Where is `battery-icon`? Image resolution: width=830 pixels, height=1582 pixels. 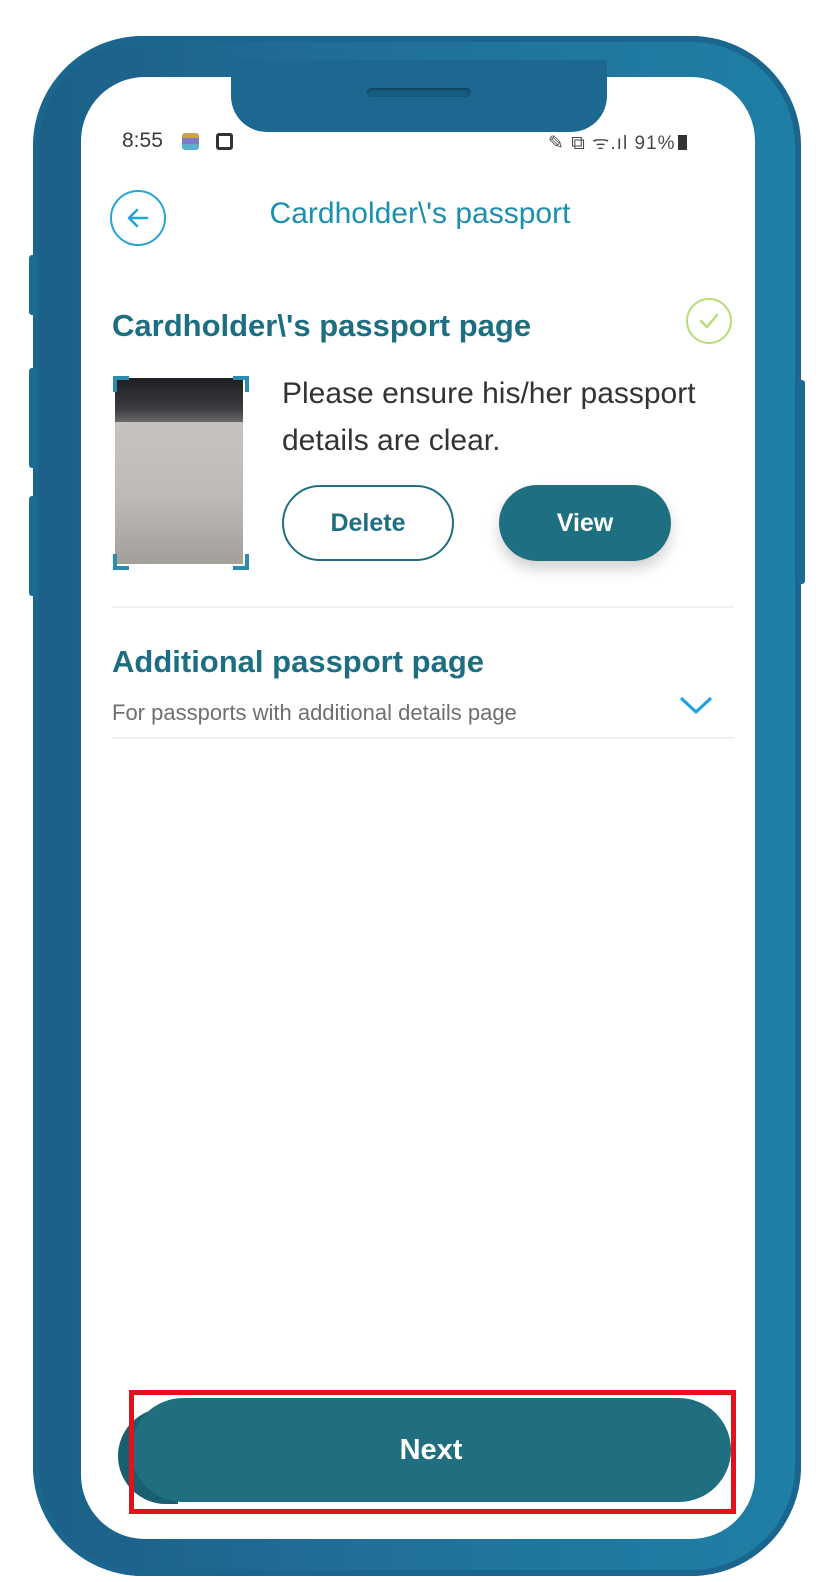 battery-icon is located at coordinates (683, 142).